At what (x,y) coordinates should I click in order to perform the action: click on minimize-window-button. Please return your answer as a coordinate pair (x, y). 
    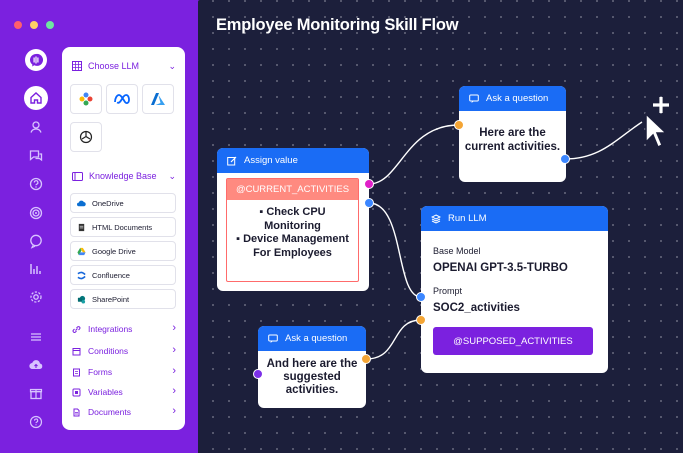
    Looking at the image, I should click on (34, 25).